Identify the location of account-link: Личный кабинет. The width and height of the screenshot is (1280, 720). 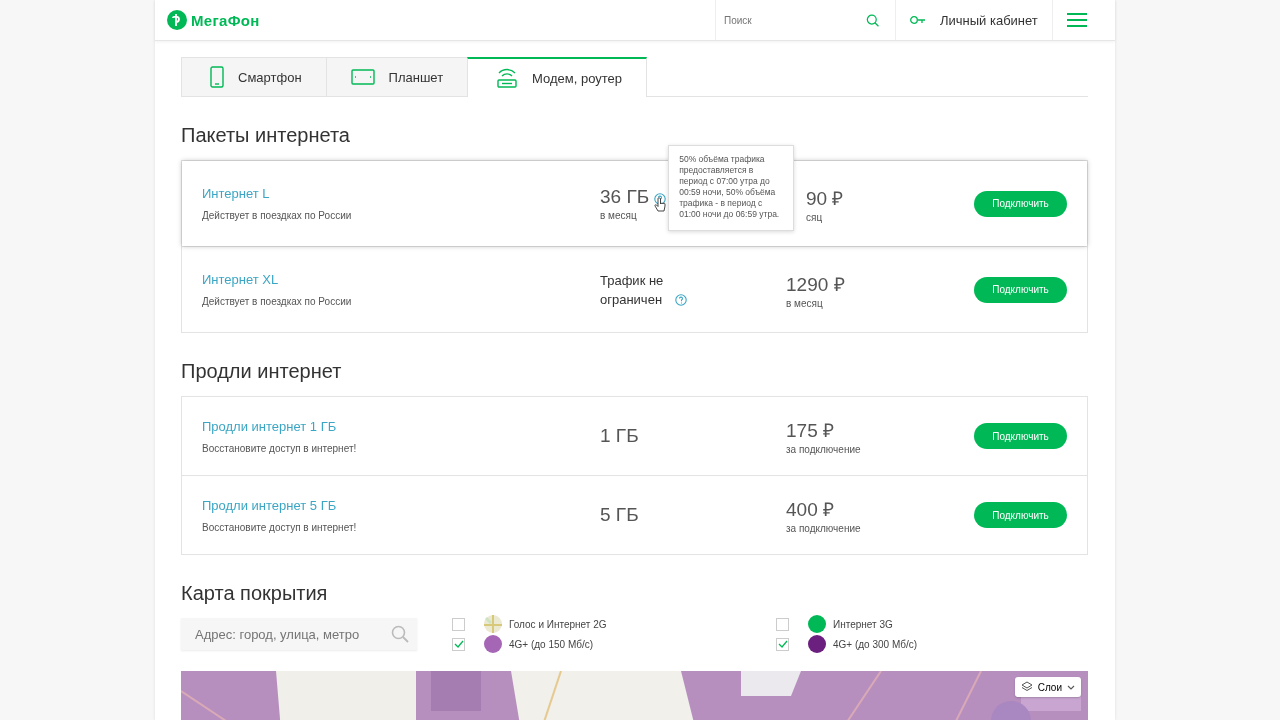
(989, 20).